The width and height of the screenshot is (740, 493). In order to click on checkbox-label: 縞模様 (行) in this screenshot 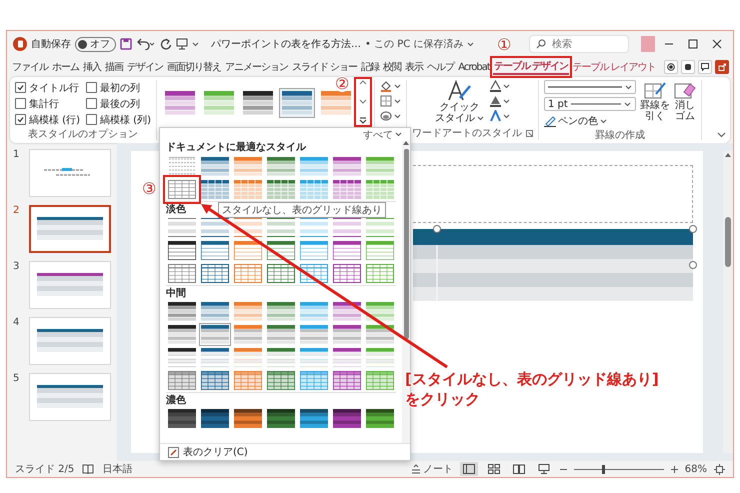, I will do `click(54, 120)`.